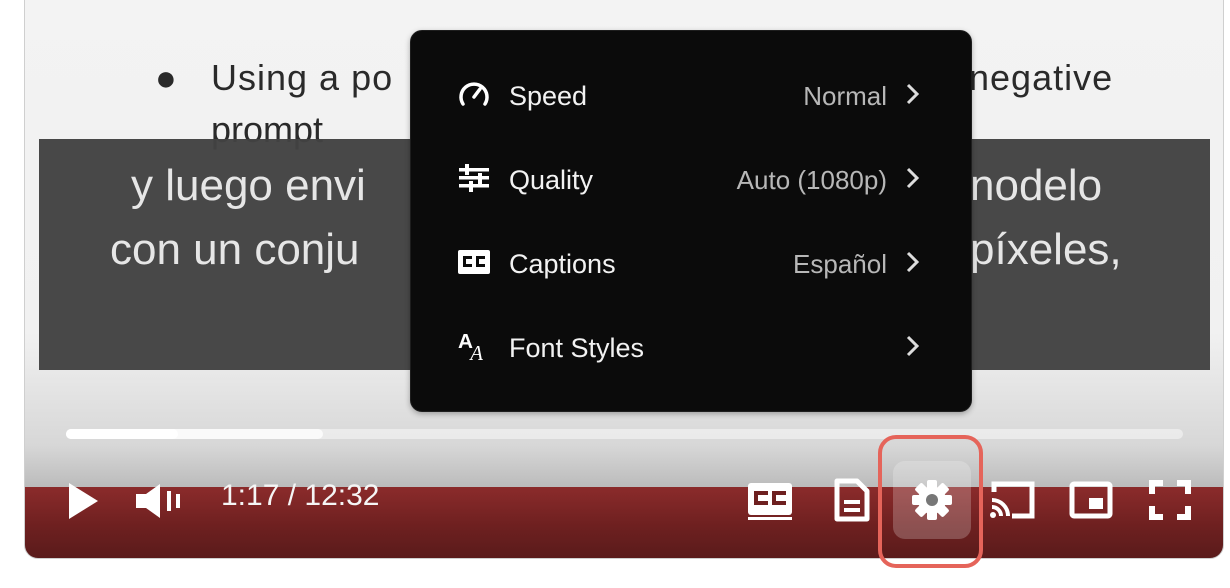 The width and height of the screenshot is (1230, 588). What do you see at coordinates (300, 495) in the screenshot?
I see `time-display: 1:17 / 12:32` at bounding box center [300, 495].